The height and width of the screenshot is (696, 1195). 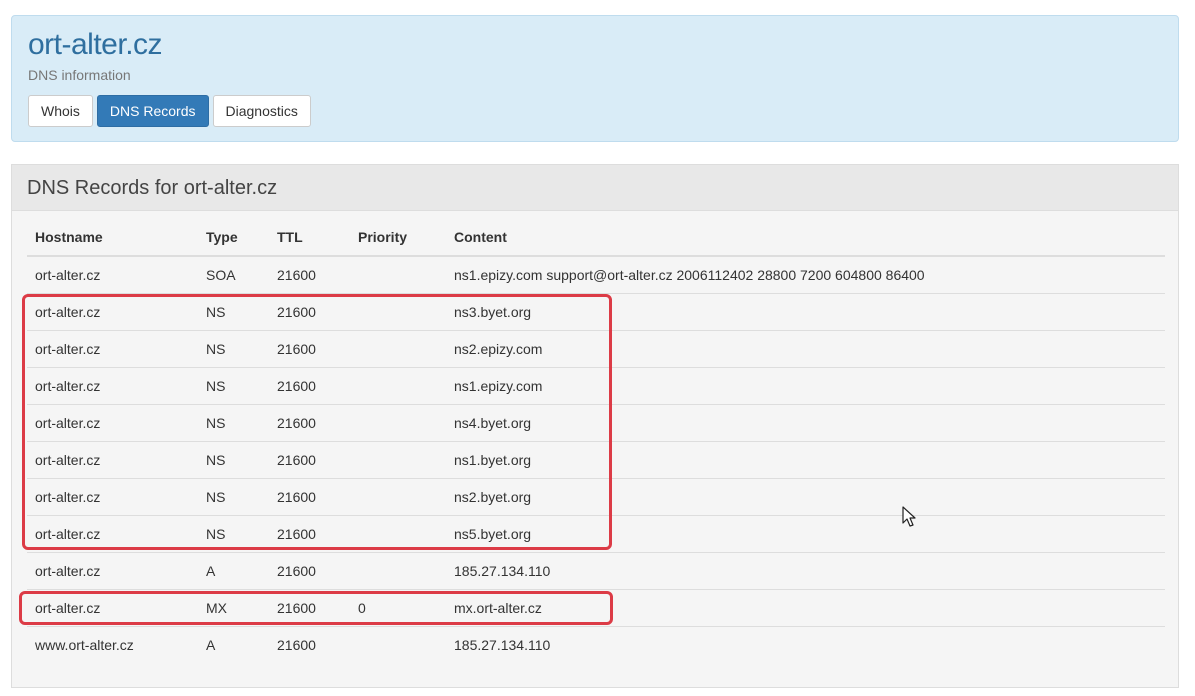 I want to click on mouse-cursor-icon, so click(x=909, y=516).